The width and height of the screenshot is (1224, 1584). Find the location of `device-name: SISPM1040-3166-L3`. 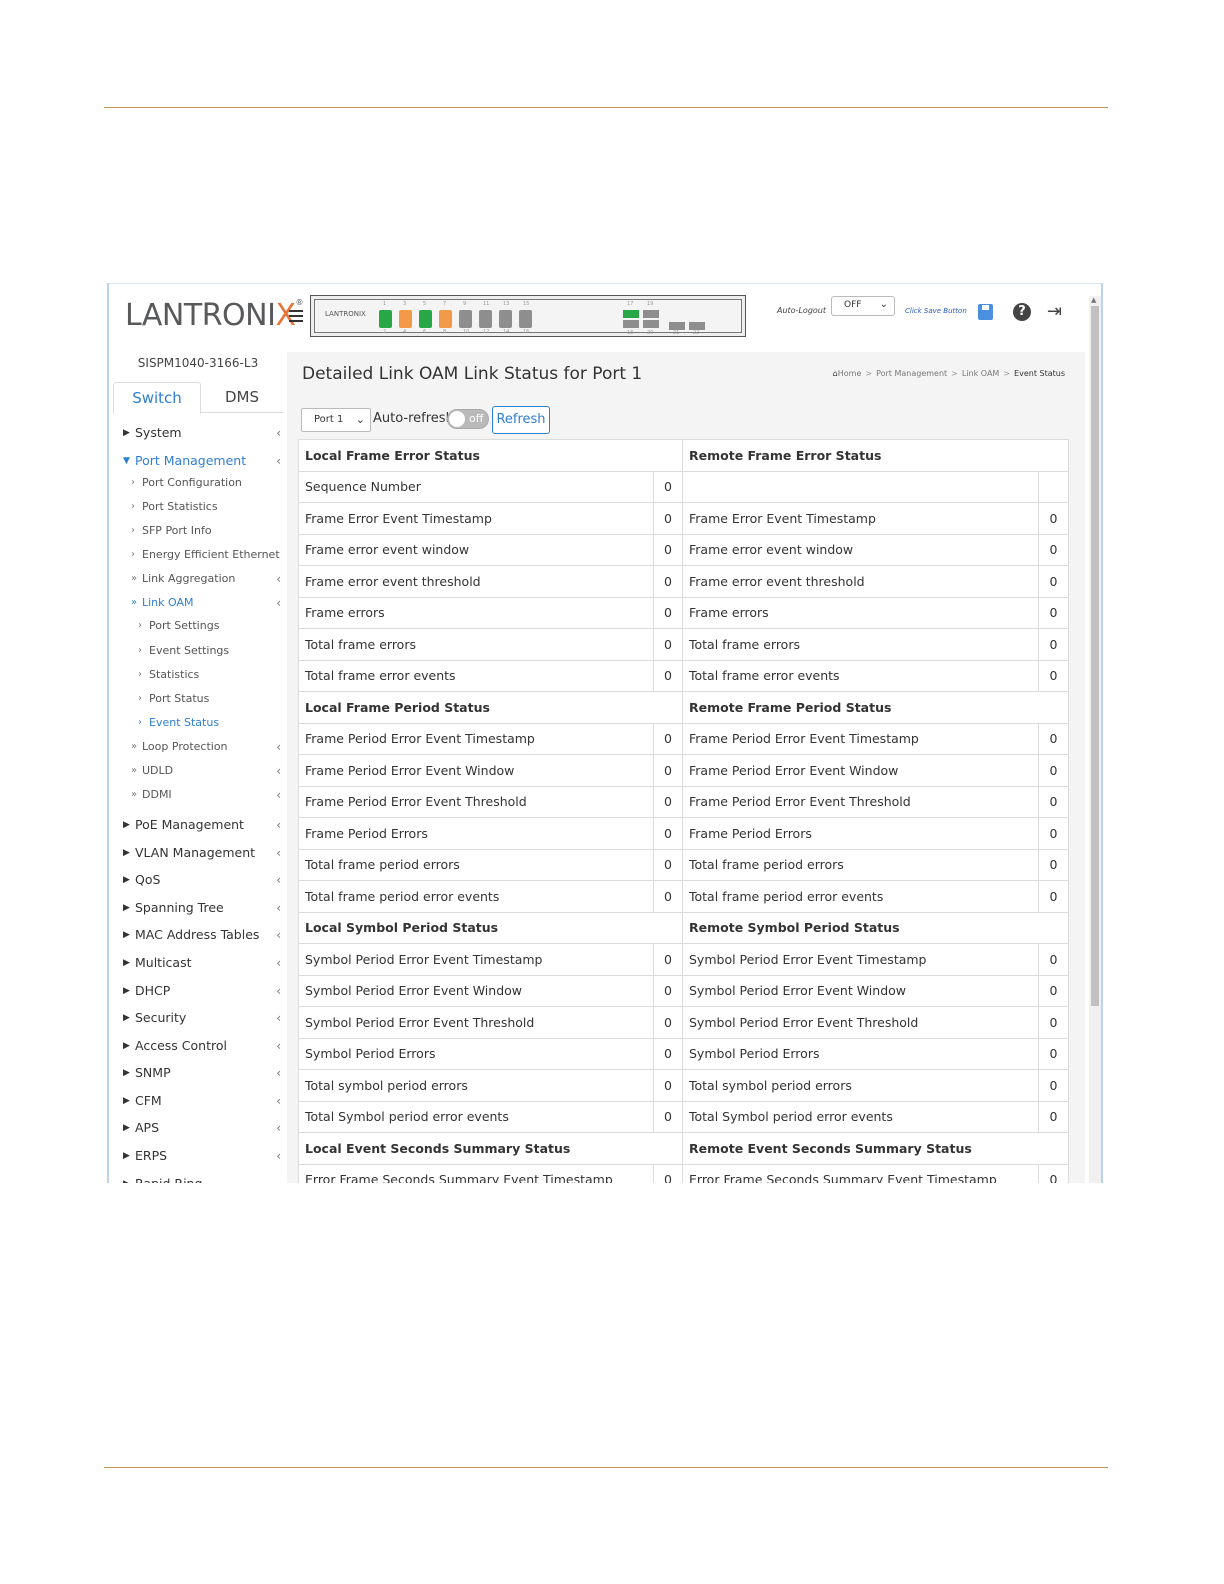

device-name: SISPM1040-3166-L3 is located at coordinates (198, 363).